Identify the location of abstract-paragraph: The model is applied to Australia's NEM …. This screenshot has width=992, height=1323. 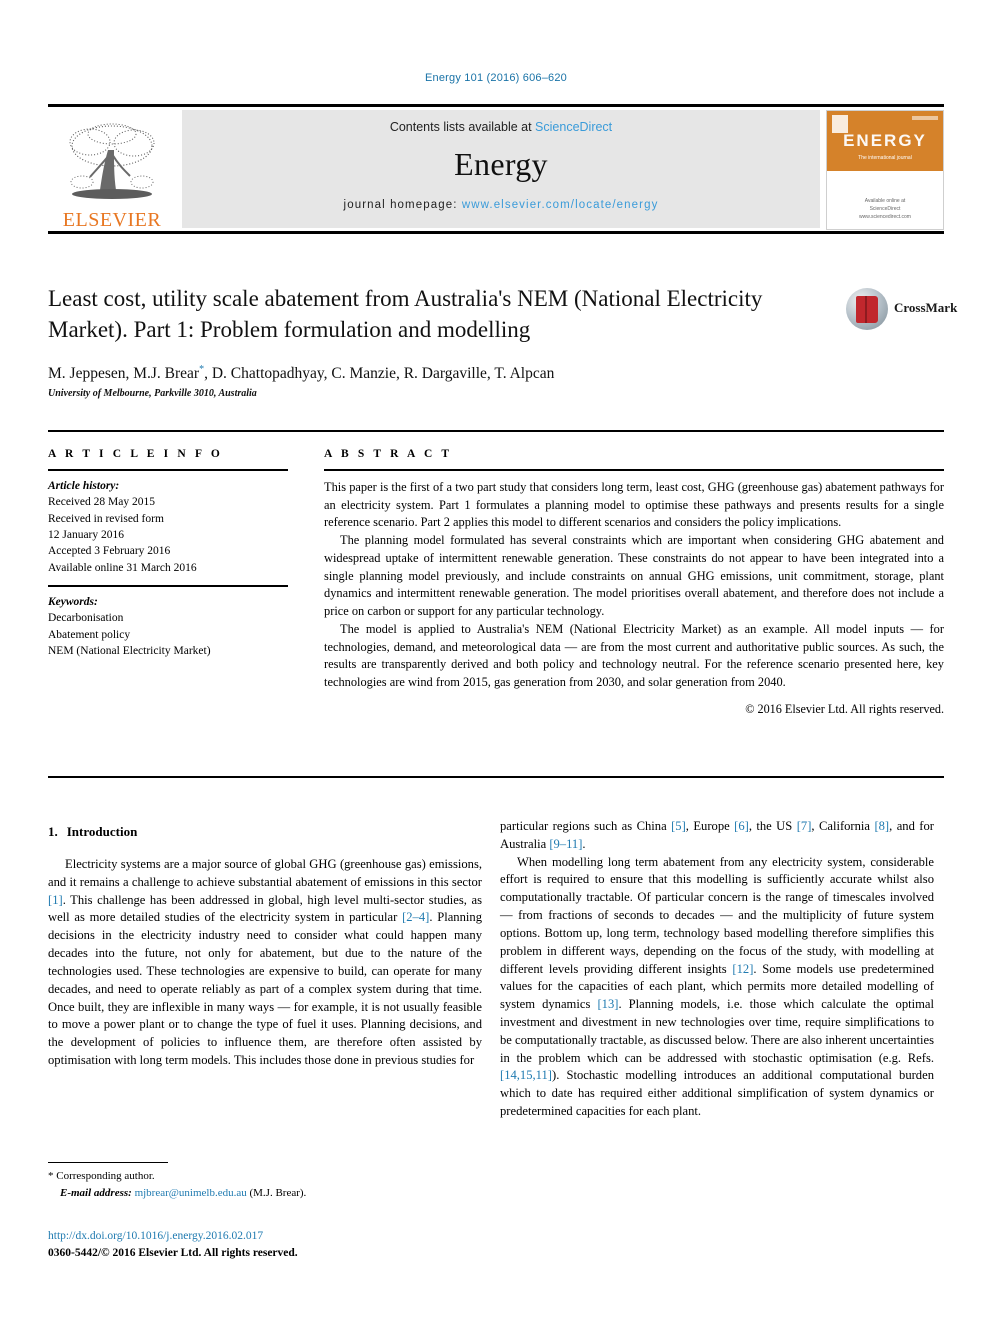
(634, 655).